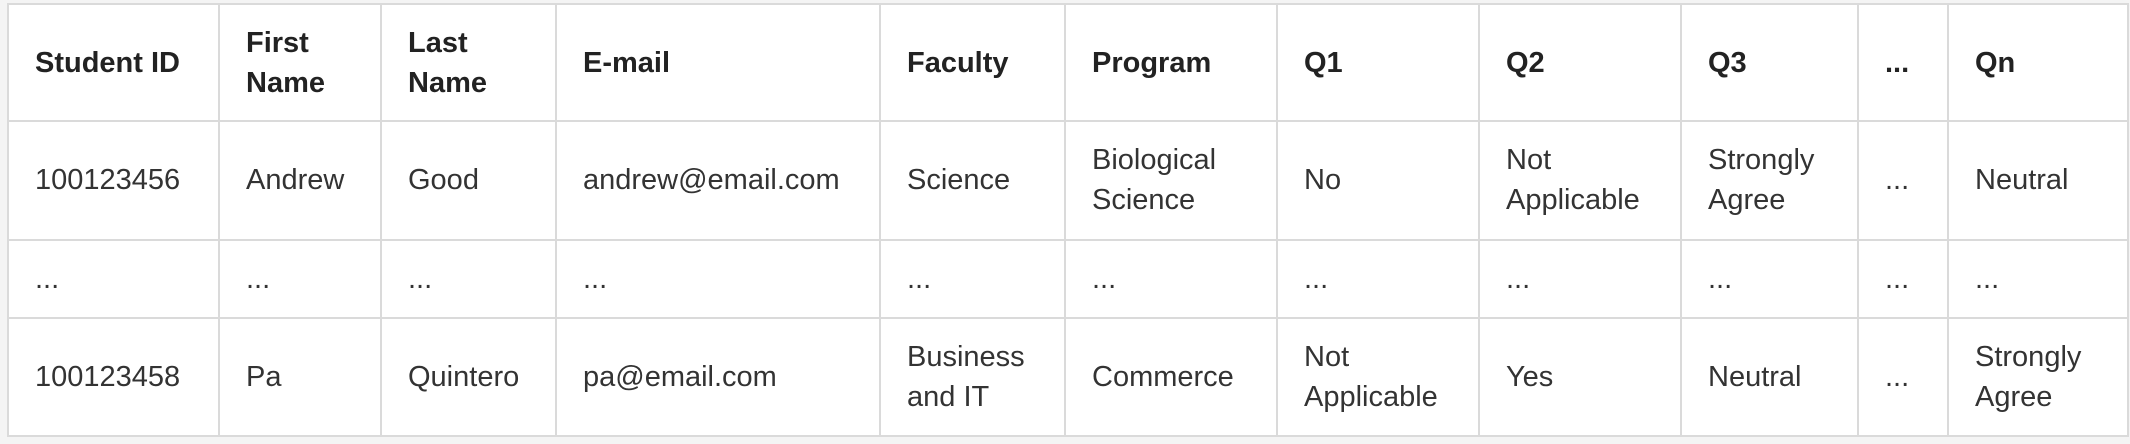  I want to click on cell-text: Business and IT, so click(966, 376).